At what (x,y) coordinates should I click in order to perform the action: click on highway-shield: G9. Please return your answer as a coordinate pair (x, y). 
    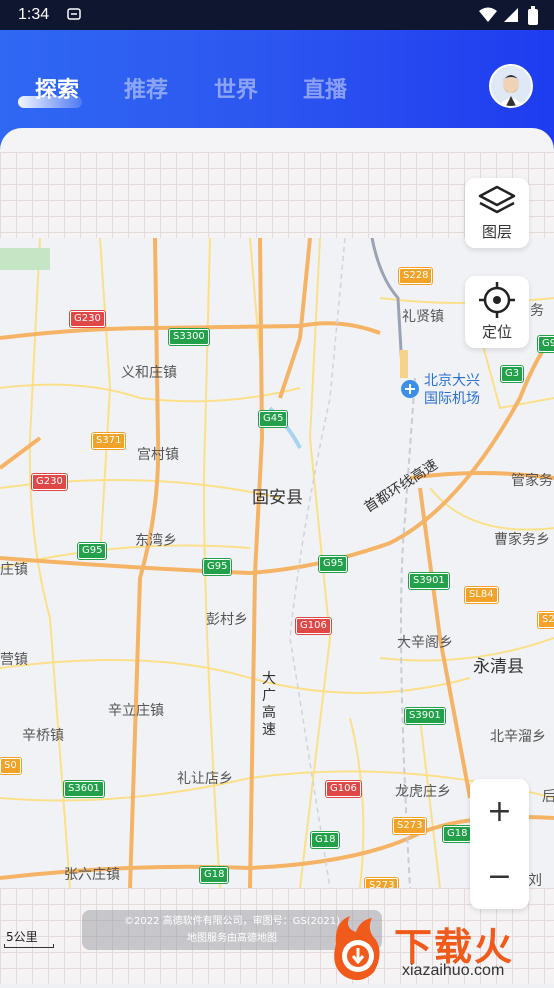
    Looking at the image, I should click on (546, 344).